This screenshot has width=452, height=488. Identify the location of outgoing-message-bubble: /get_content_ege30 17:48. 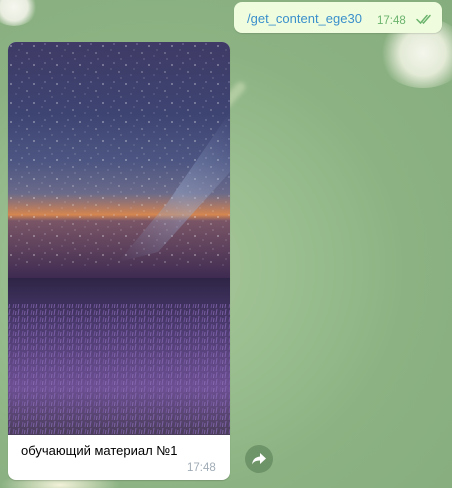
(338, 17).